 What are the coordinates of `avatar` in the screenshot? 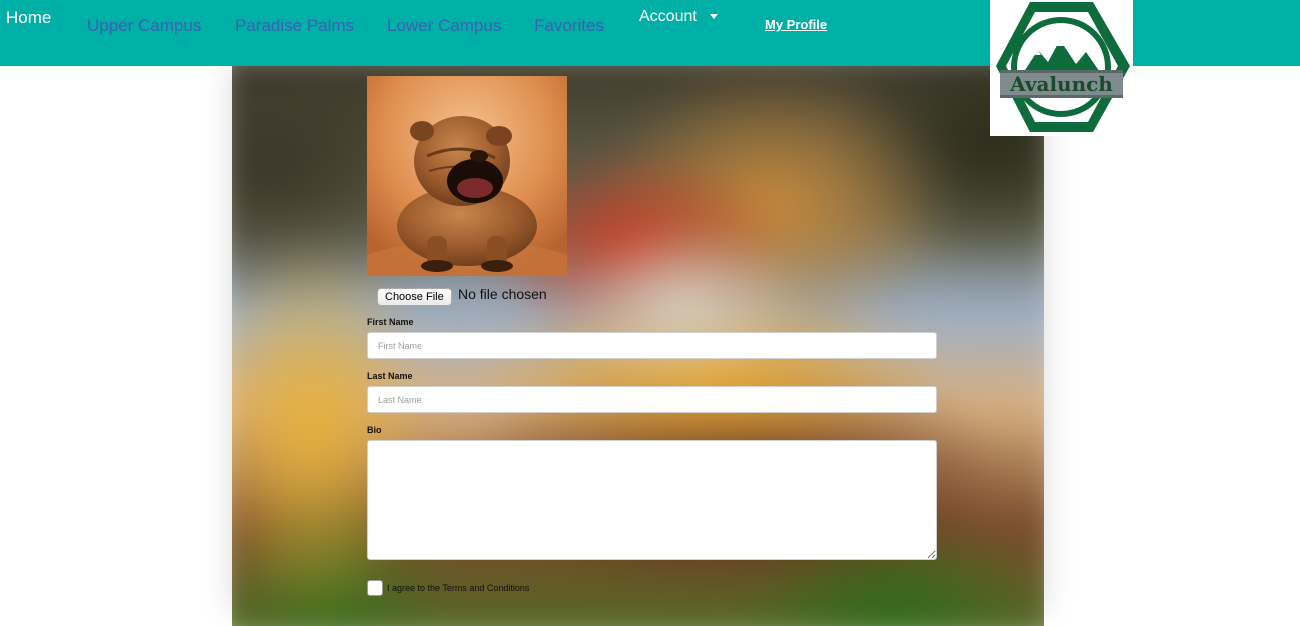 It's located at (467, 176).